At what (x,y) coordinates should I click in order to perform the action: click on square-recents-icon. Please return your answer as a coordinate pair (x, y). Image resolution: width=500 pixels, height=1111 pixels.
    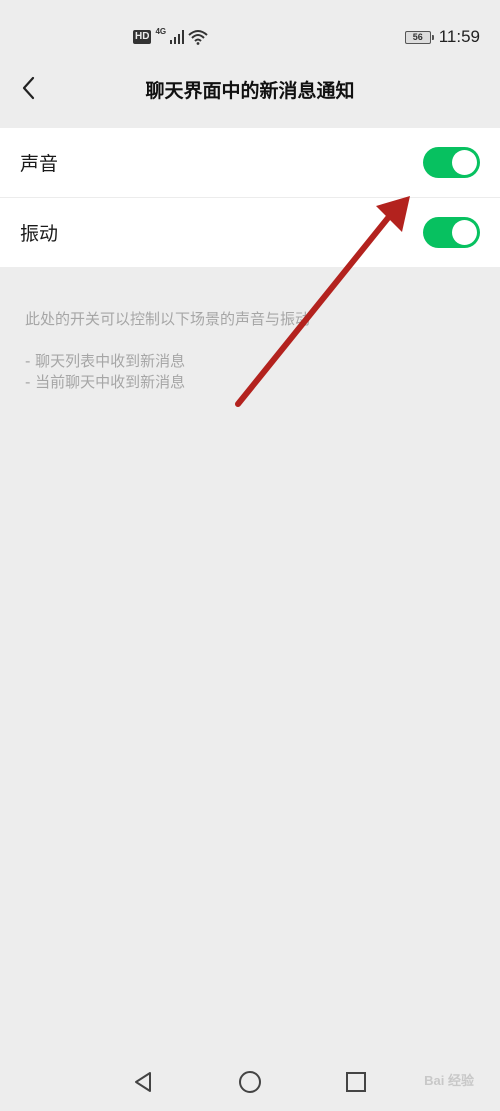
    Looking at the image, I should click on (356, 1082).